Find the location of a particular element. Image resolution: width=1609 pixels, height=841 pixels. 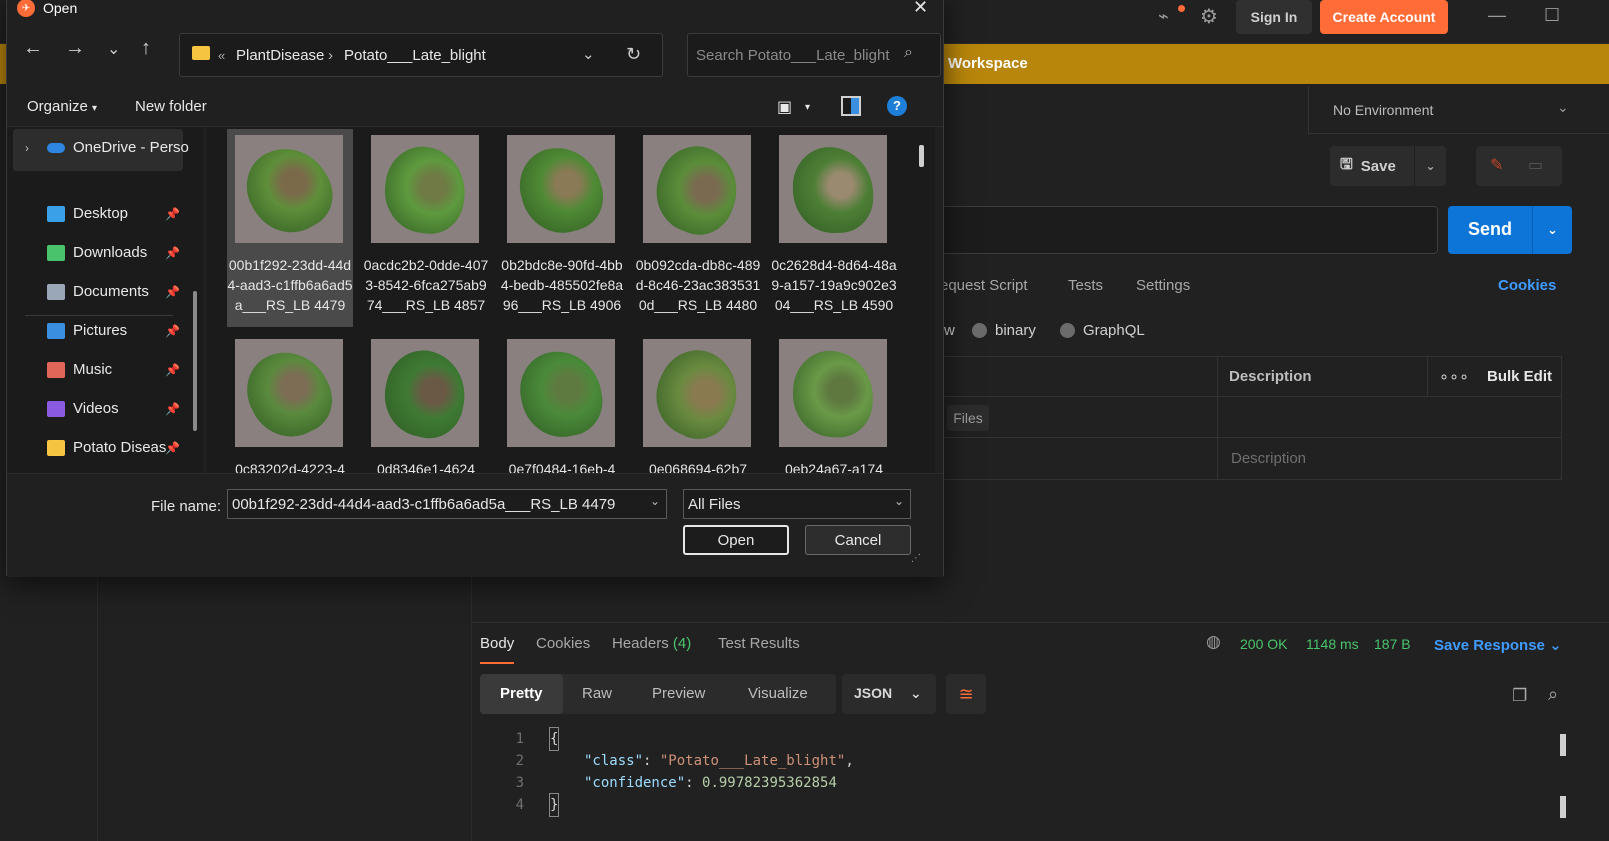

settings-gear-icon: ⚙ is located at coordinates (1209, 16).